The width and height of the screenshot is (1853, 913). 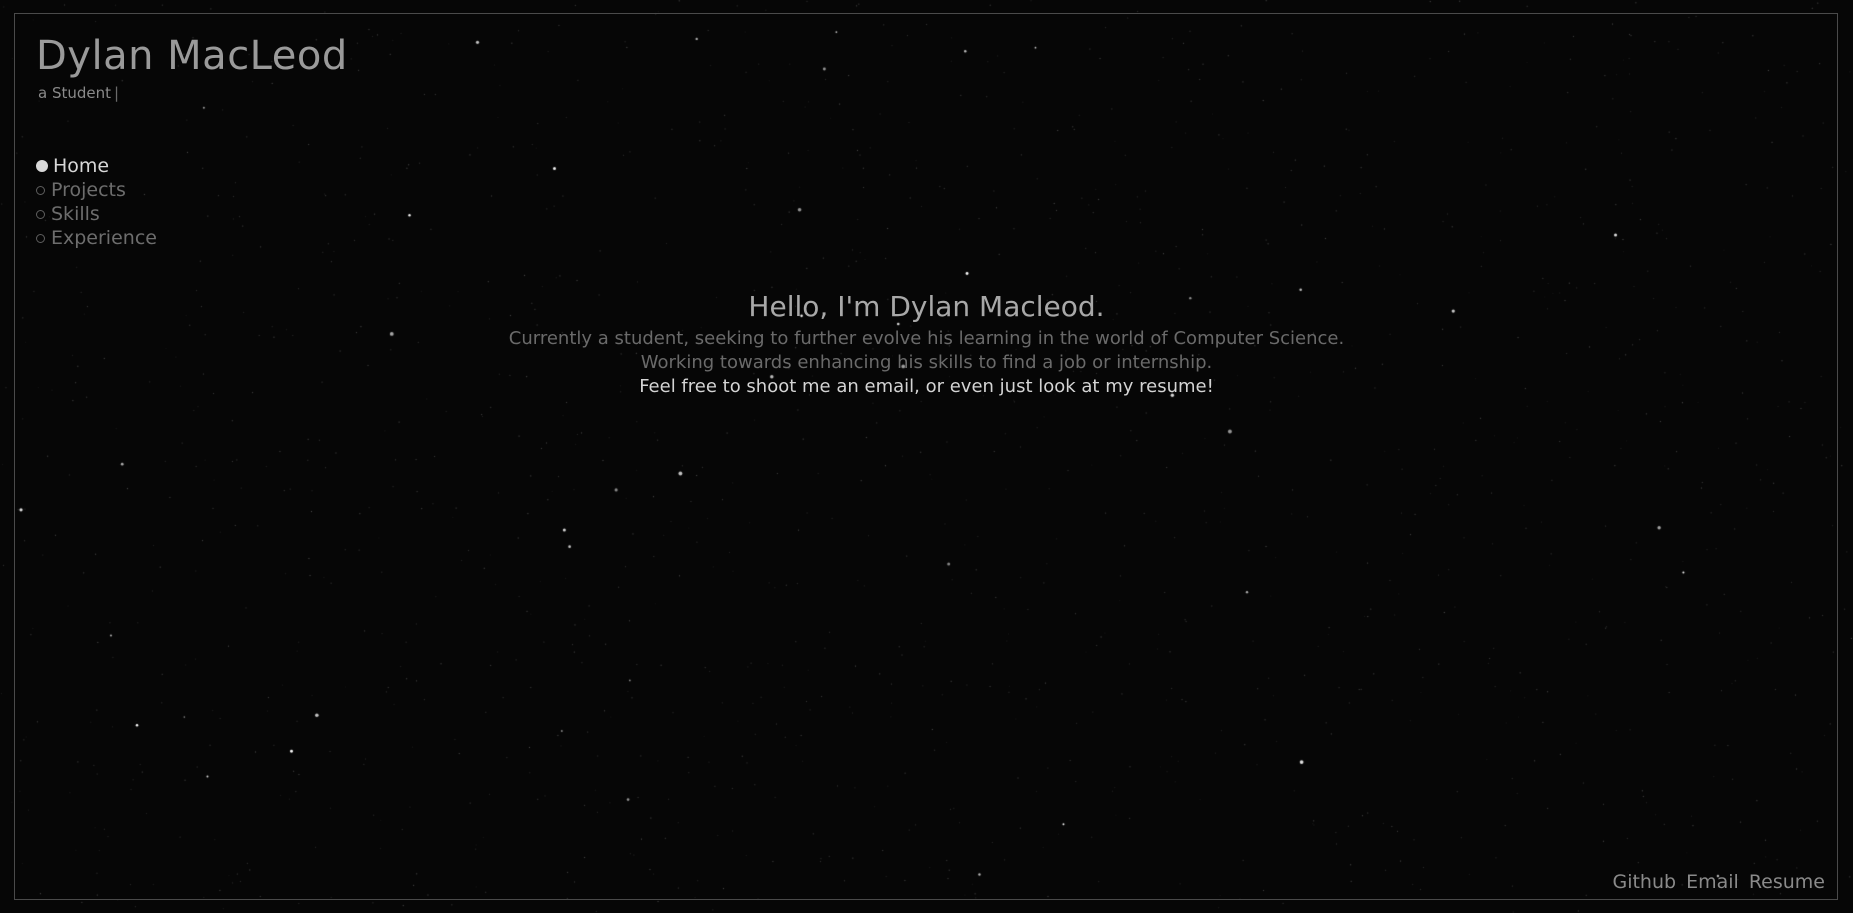 I want to click on nav-item-experience: Experience, so click(x=96, y=238).